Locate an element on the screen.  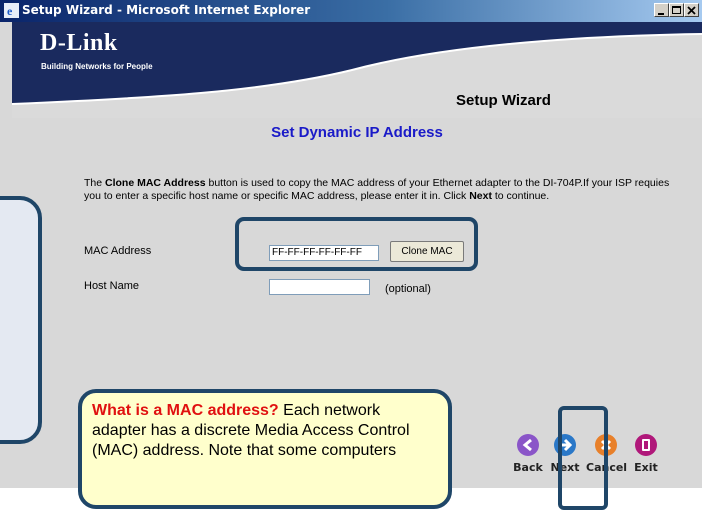
description-part: The is located at coordinates (95, 183).